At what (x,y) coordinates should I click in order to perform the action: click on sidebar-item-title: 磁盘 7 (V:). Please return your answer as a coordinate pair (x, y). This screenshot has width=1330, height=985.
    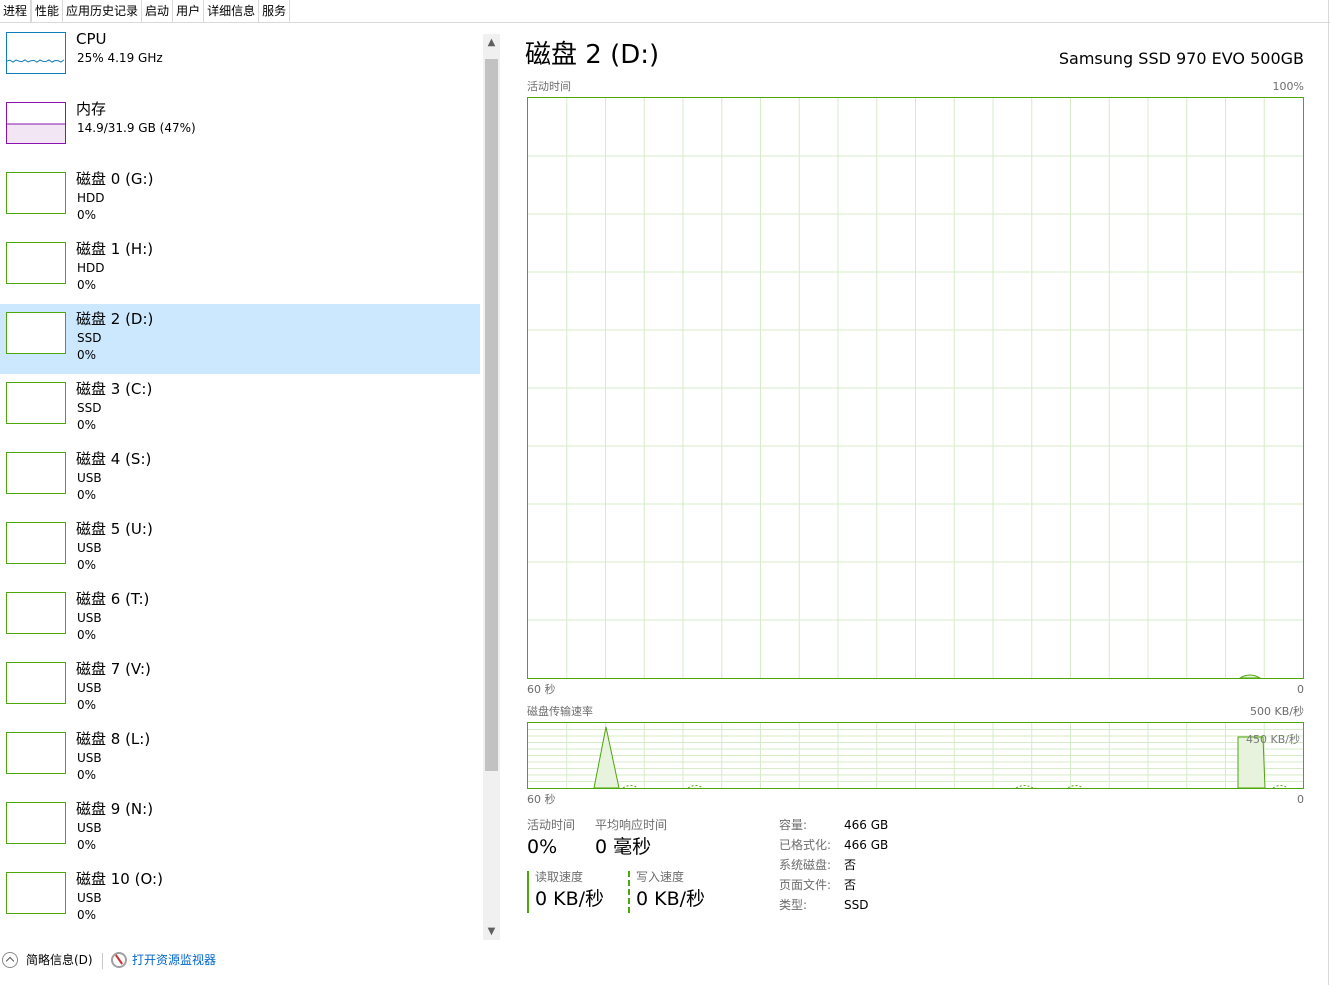
    Looking at the image, I should click on (113, 669).